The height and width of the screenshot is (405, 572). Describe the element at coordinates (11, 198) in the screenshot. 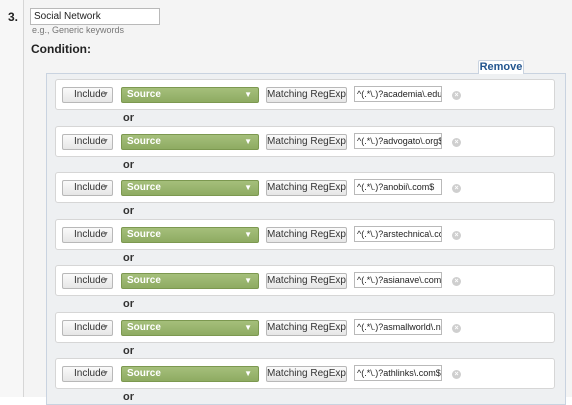

I see `left-gutter: 3.` at that location.